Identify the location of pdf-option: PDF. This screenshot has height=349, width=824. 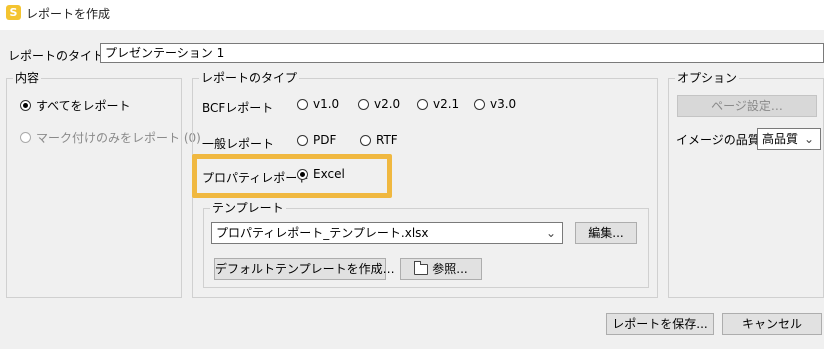
(316, 140).